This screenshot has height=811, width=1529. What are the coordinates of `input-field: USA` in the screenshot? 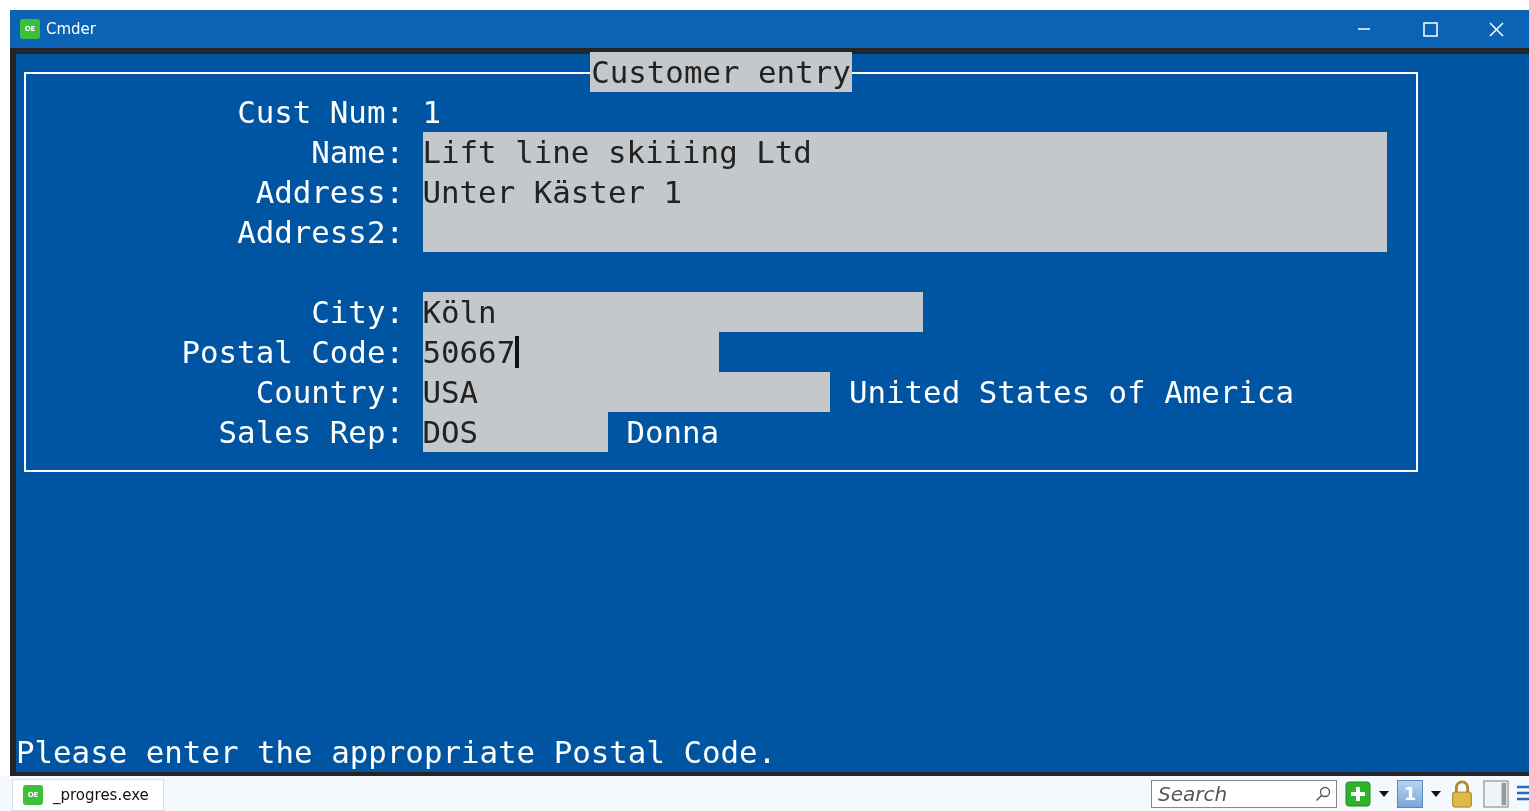 It's located at (626, 392).